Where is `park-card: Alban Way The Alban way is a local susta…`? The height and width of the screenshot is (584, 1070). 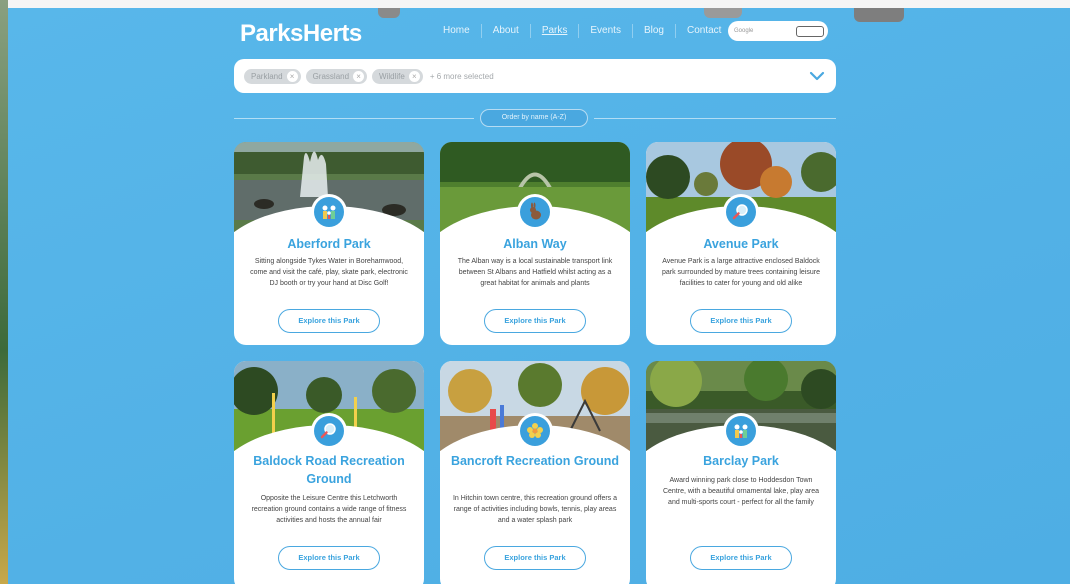
park-card: Alban Way The Alban way is a local susta… is located at coordinates (535, 243).